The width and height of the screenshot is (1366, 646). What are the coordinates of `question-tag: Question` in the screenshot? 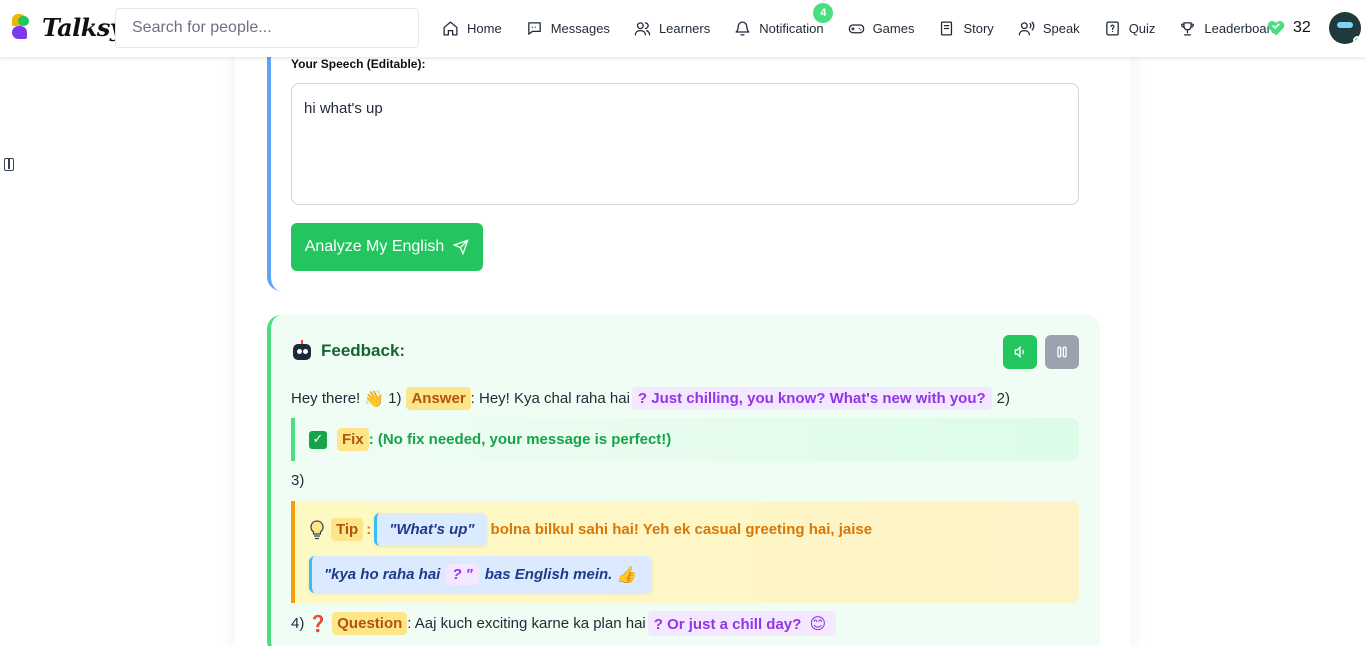 It's located at (370, 623).